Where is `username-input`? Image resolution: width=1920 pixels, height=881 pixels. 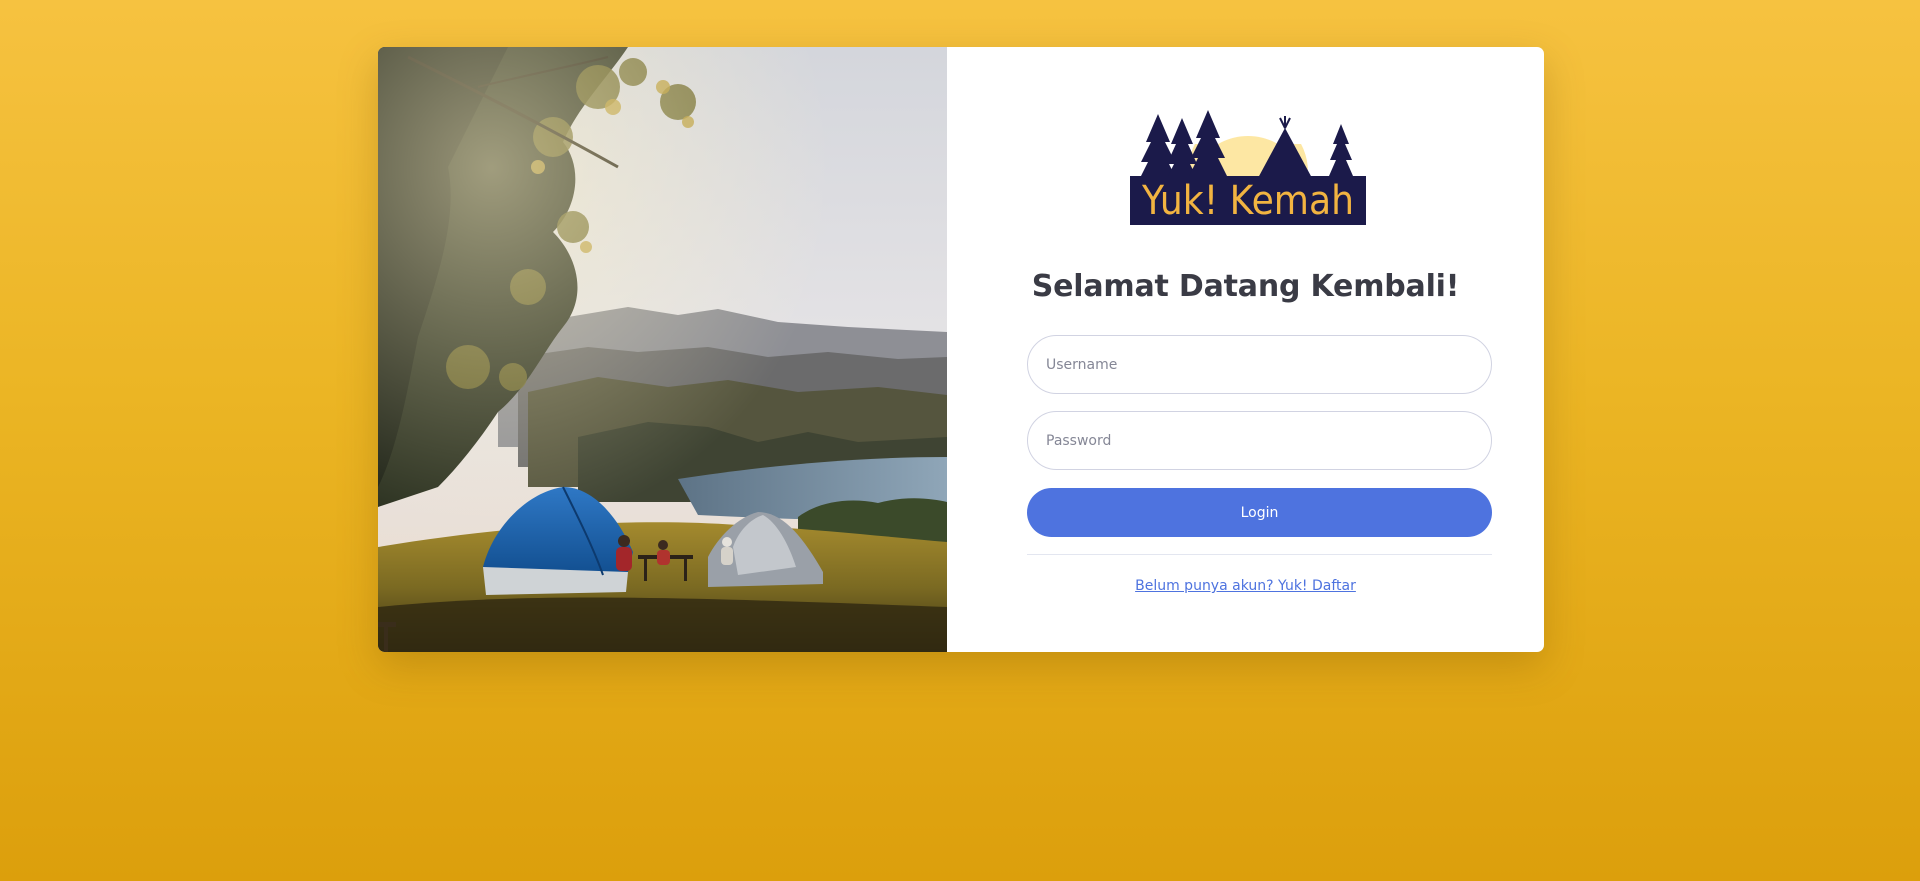 username-input is located at coordinates (1259, 364).